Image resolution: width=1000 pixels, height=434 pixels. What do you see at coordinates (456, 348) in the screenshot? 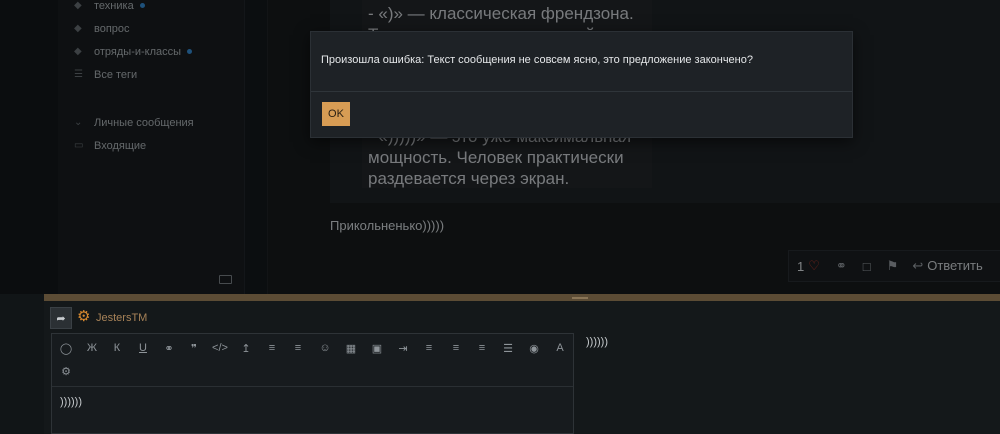
I see `align-center-icon: ≡` at bounding box center [456, 348].